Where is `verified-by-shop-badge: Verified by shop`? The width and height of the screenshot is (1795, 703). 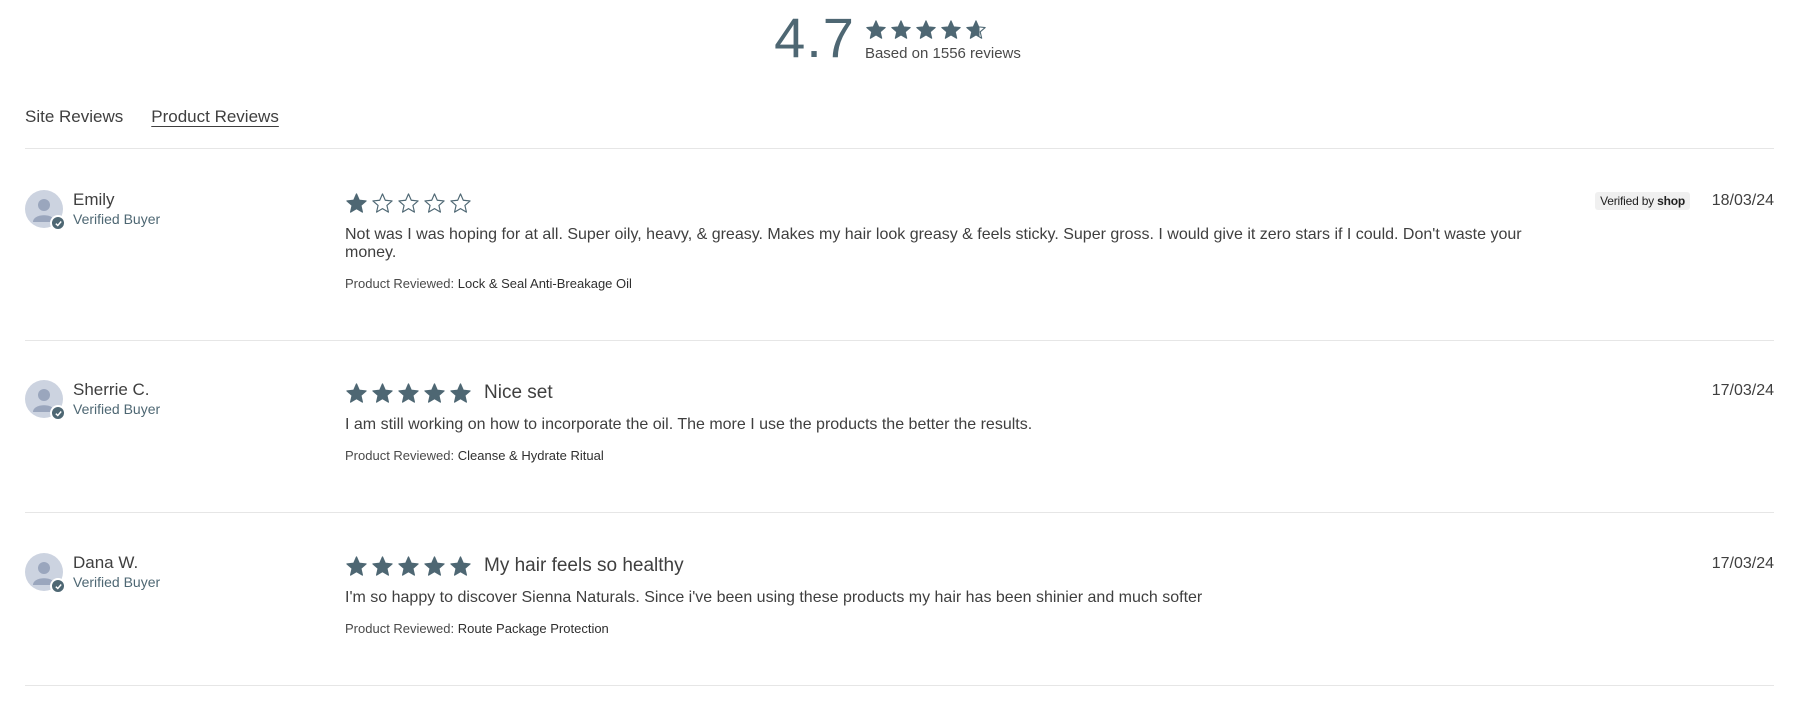 verified-by-shop-badge: Verified by shop is located at coordinates (1642, 201).